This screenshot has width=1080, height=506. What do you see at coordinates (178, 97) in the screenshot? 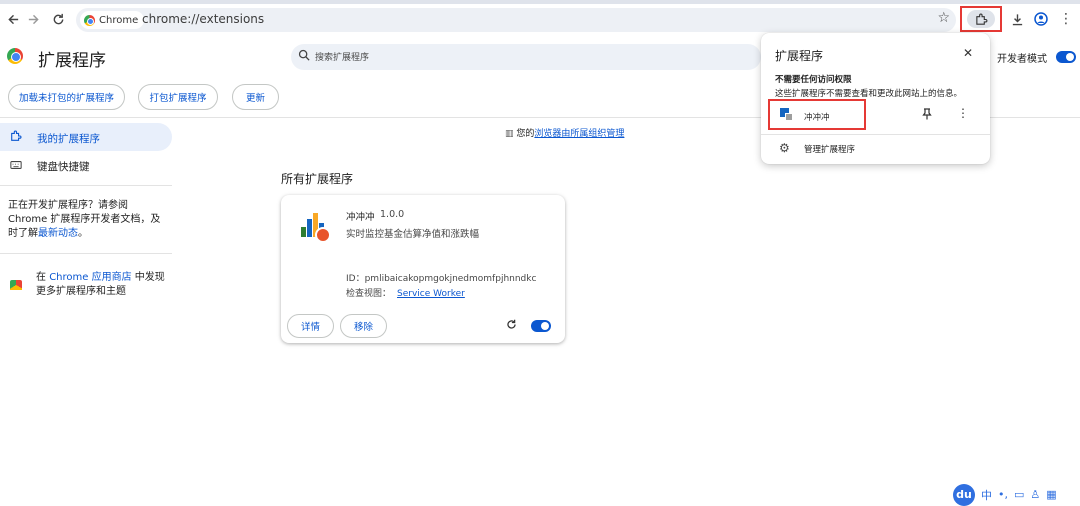
I see `pack-extension-button: 打包扩展程序` at bounding box center [178, 97].